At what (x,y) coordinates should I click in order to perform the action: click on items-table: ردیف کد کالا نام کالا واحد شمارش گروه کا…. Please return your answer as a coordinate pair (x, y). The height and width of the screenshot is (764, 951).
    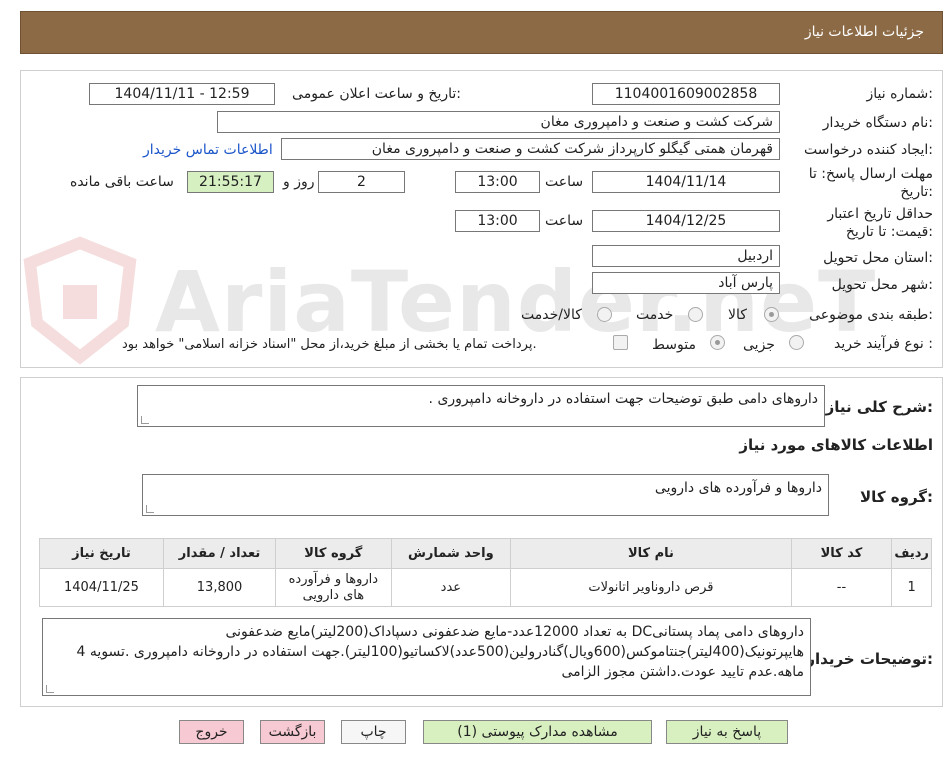
    Looking at the image, I should click on (485, 572).